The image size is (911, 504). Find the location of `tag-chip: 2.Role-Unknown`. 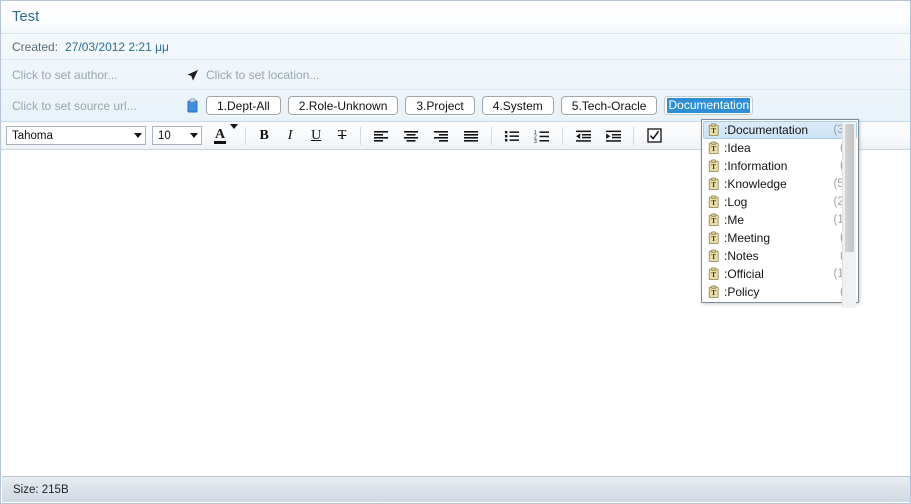

tag-chip: 2.Role-Unknown is located at coordinates (343, 105).